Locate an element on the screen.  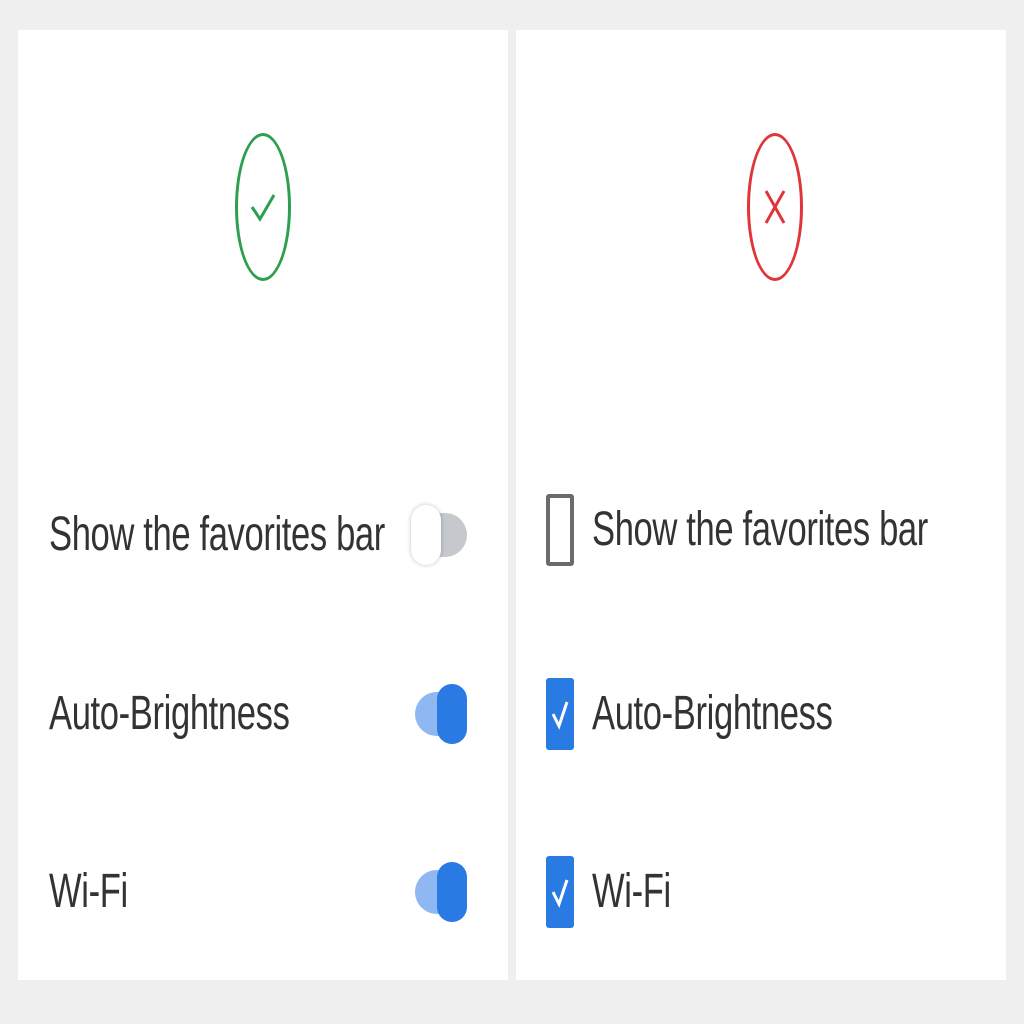
wifi-toggle is located at coordinates (440, 892).